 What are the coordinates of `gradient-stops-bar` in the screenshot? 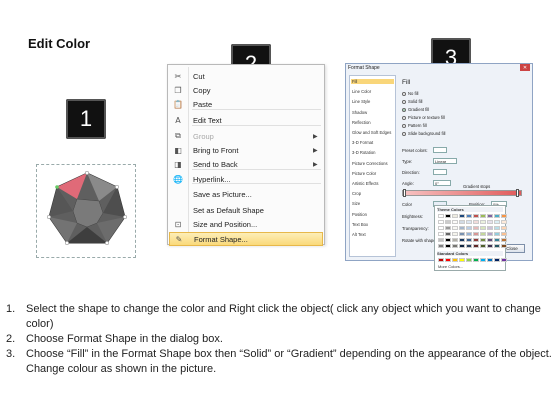 It's located at (462, 193).